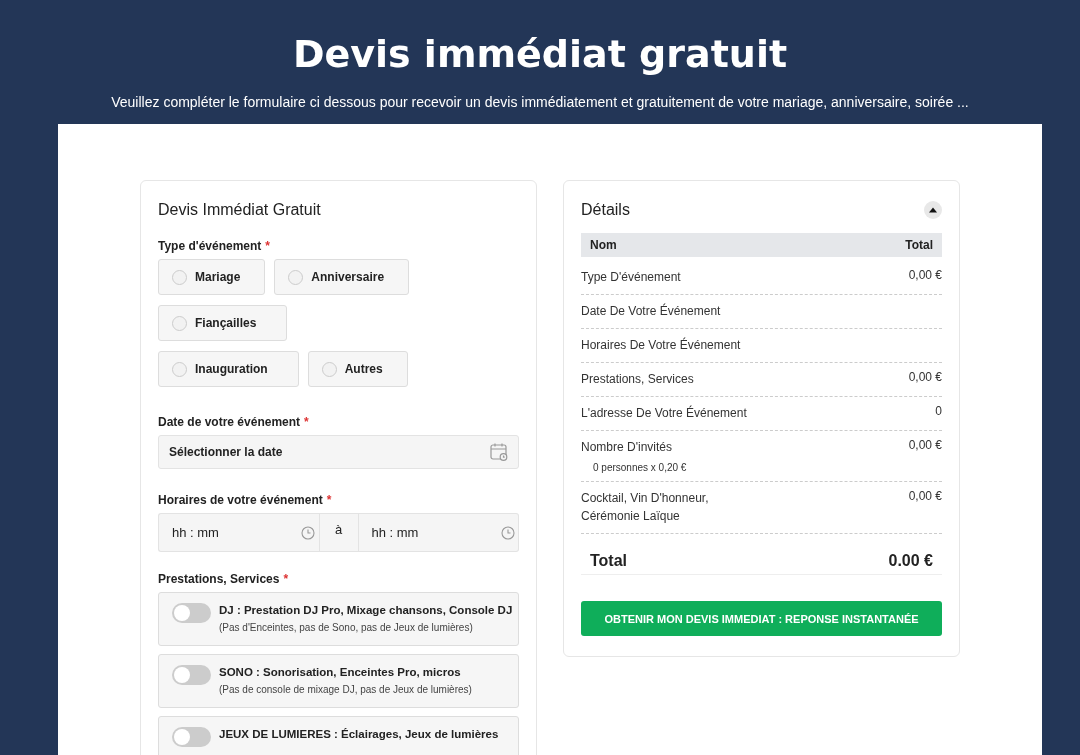  What do you see at coordinates (228, 369) in the screenshot?
I see `event-type-option: Inauguration` at bounding box center [228, 369].